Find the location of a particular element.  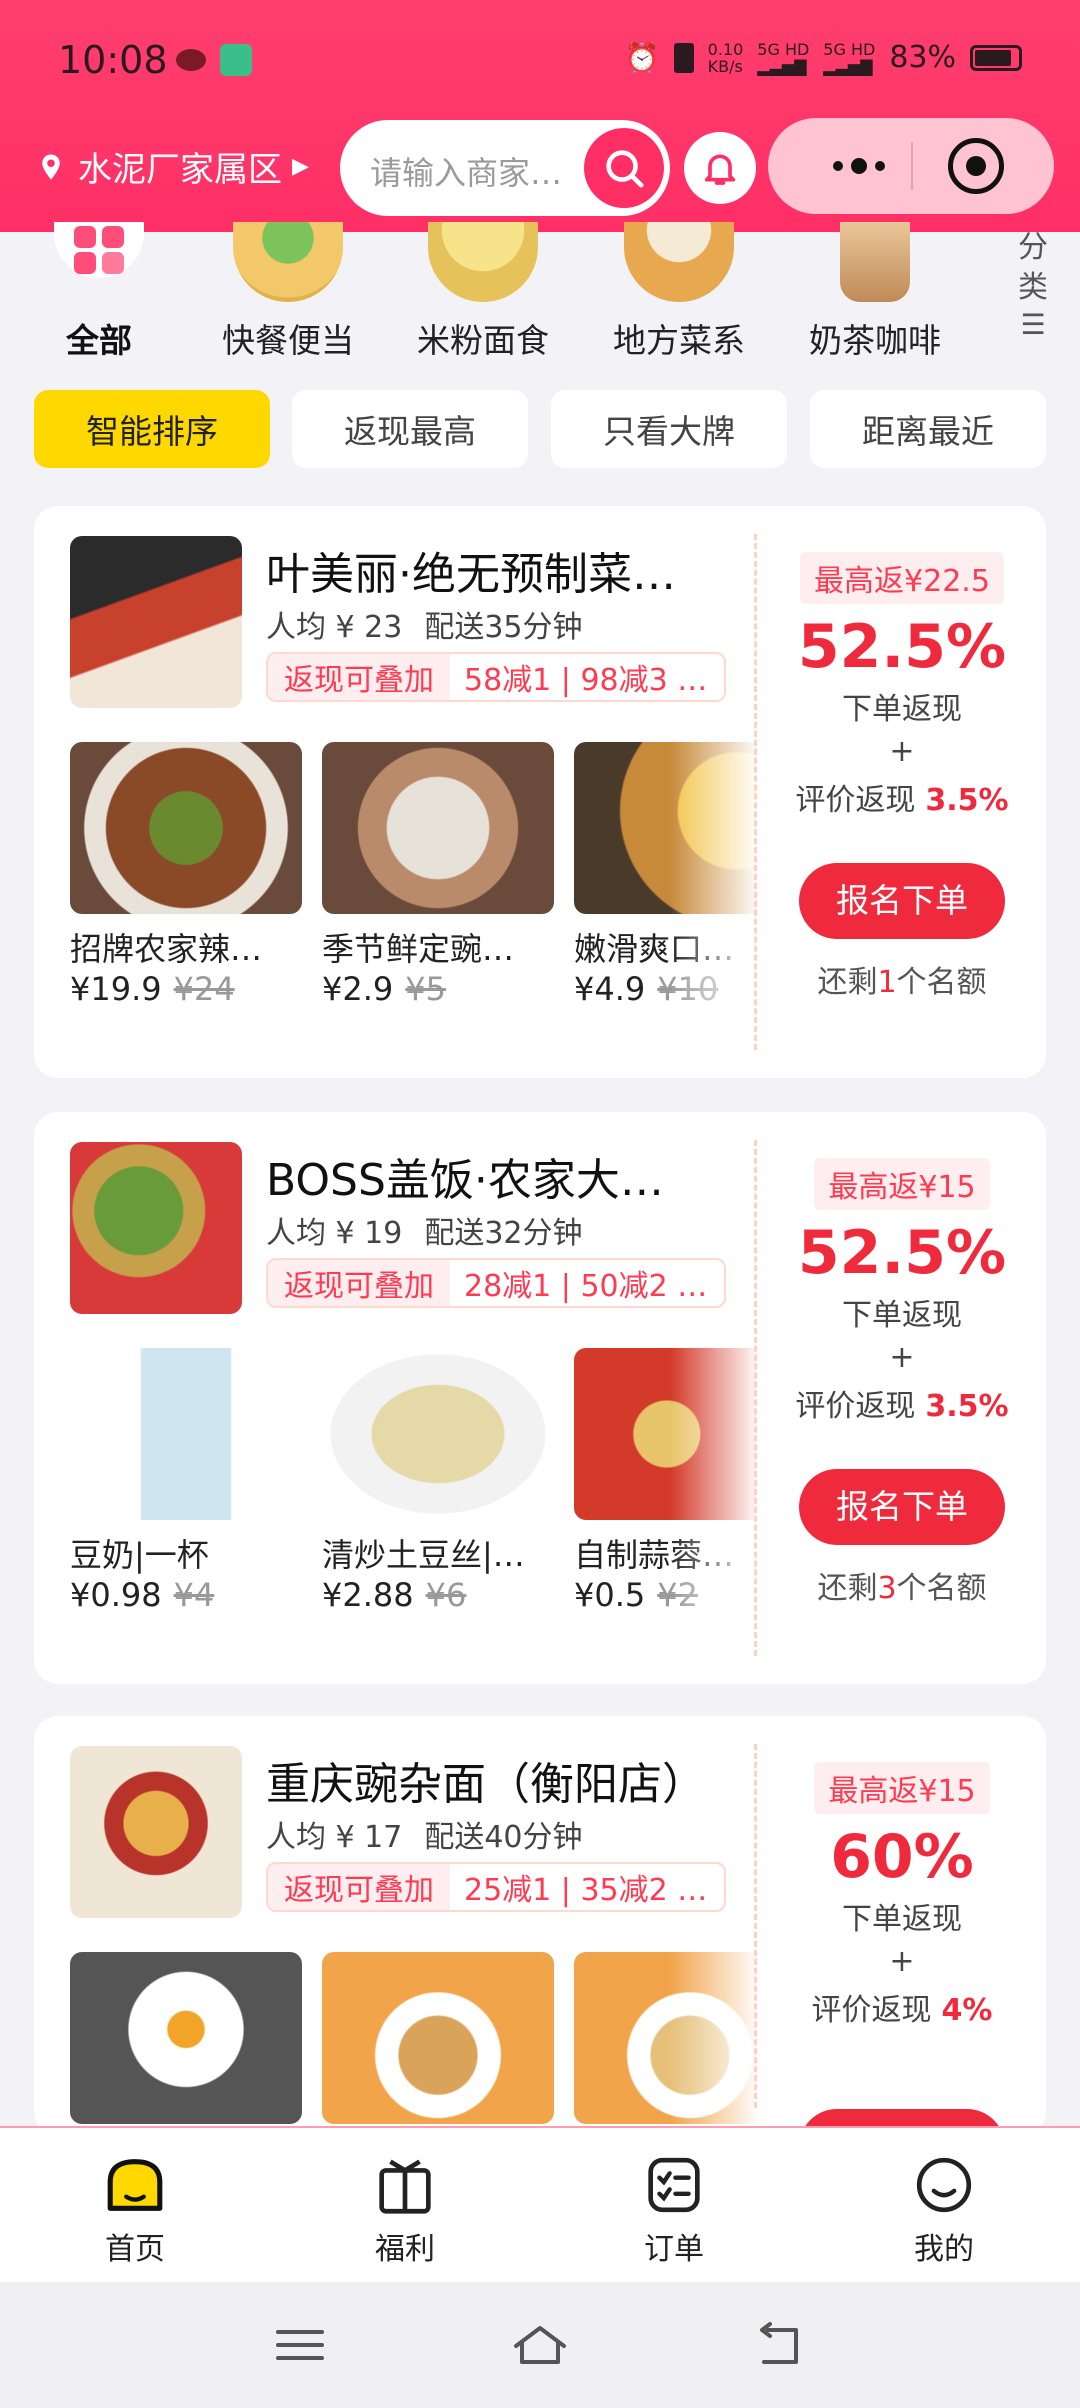

filter-nearest: 距离最近 is located at coordinates (928, 429).